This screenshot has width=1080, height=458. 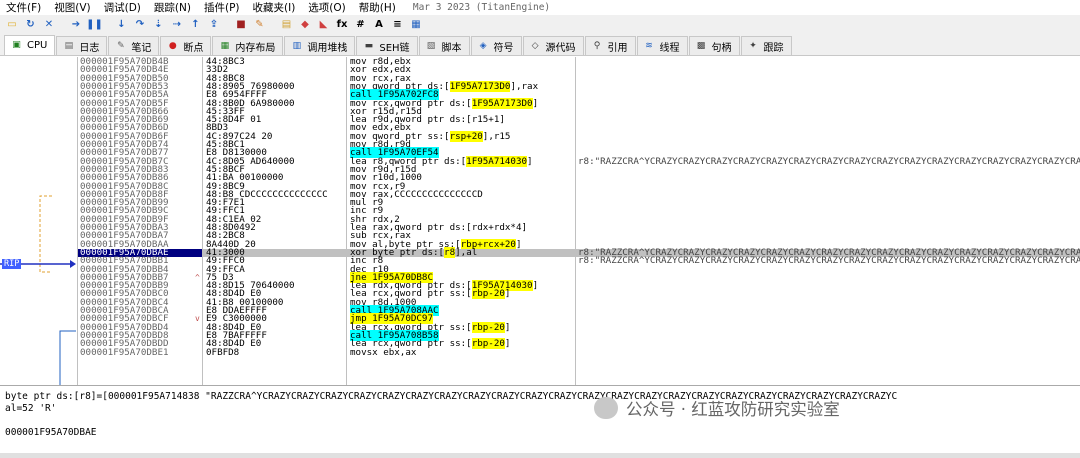 What do you see at coordinates (481, 7) in the screenshot?
I see `window-title: Mar 3 2023 (TitanEngine)` at bounding box center [481, 7].